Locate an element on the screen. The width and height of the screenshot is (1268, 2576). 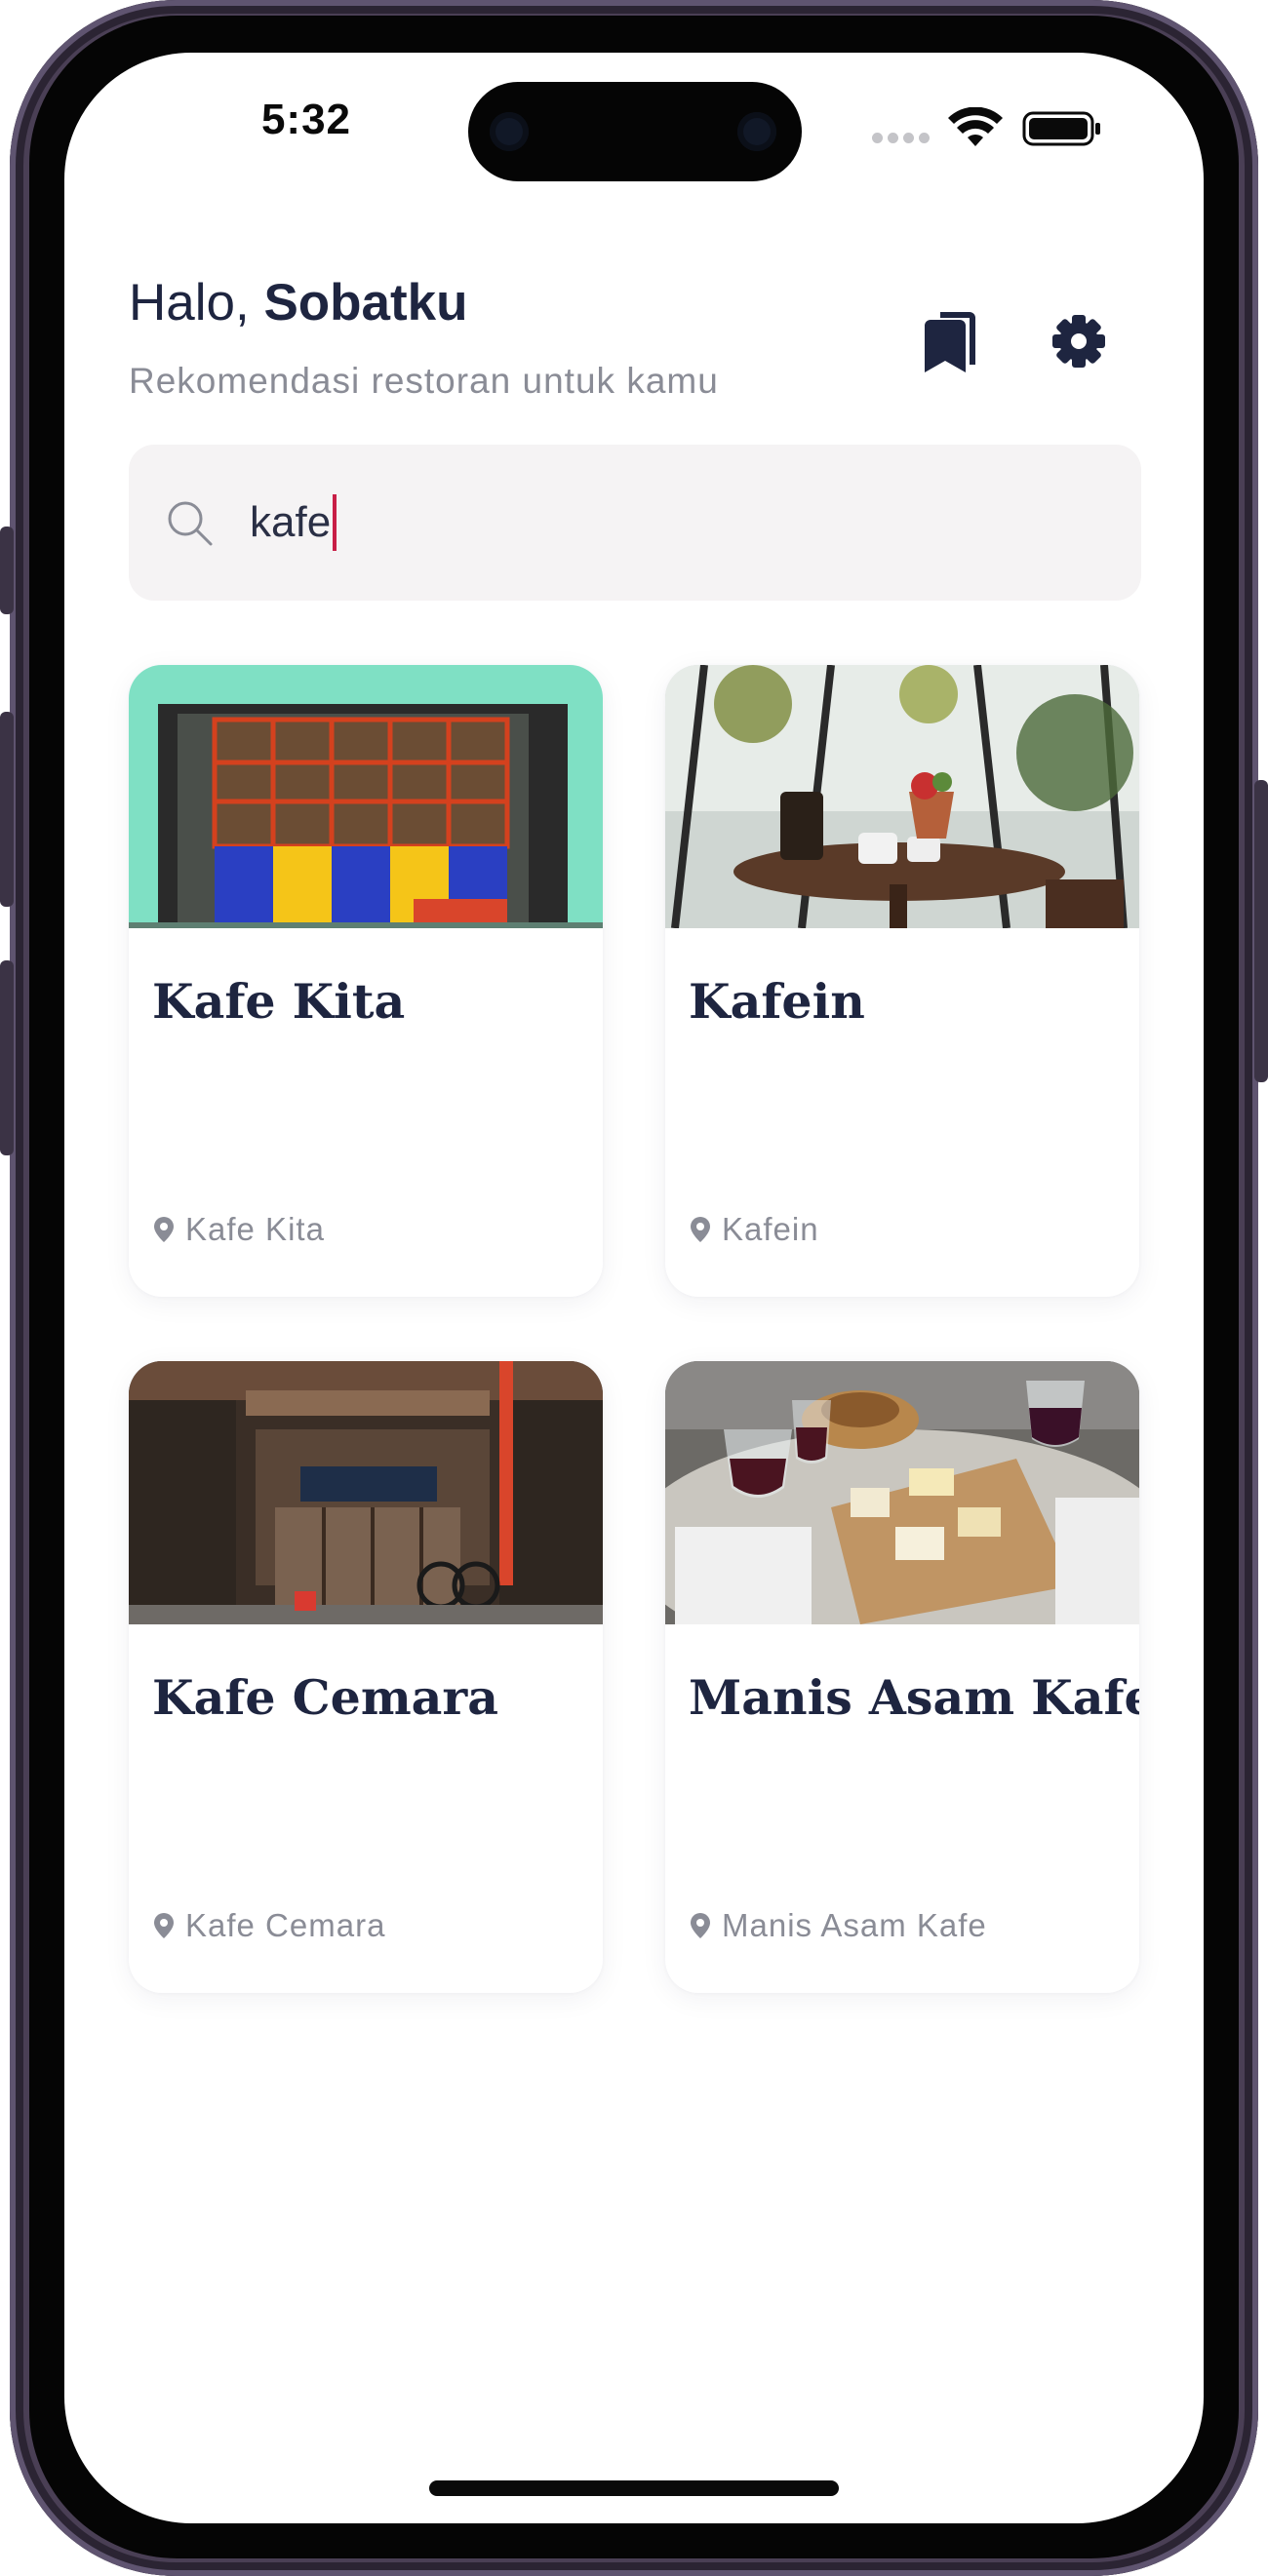
greeting: Halo, Sobatku is located at coordinates (298, 302).